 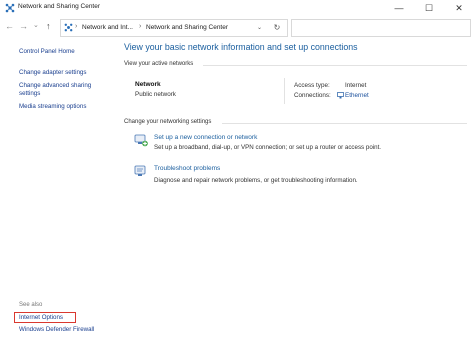 I want to click on sidebar-item-advanced-sharing: Change advanced sharing, so click(x=55, y=86).